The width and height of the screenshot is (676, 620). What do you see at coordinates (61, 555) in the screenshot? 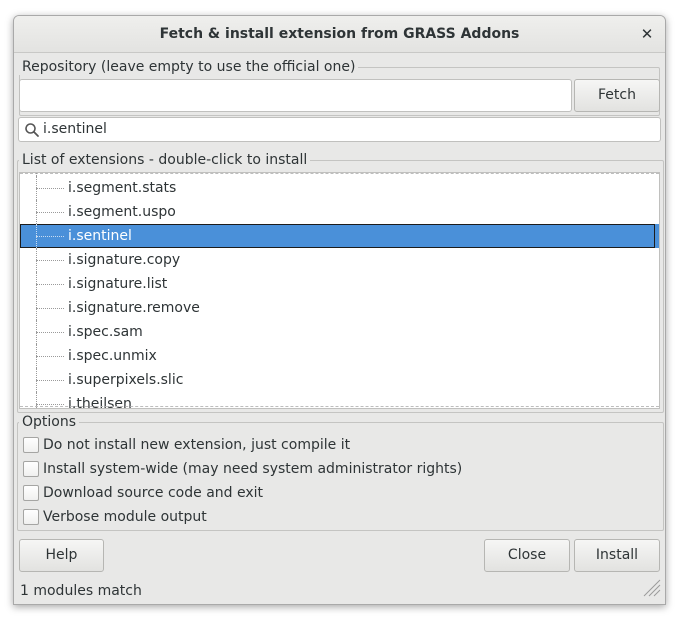
I see `help-button: Help` at bounding box center [61, 555].